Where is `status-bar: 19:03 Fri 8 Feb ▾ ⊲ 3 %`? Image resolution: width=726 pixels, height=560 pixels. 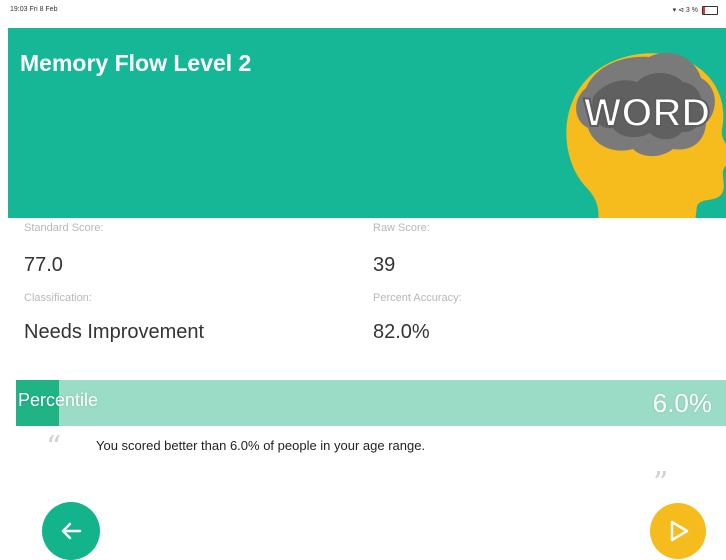 status-bar: 19:03 Fri 8 Feb ▾ ⊲ 3 % is located at coordinates (363, 14).